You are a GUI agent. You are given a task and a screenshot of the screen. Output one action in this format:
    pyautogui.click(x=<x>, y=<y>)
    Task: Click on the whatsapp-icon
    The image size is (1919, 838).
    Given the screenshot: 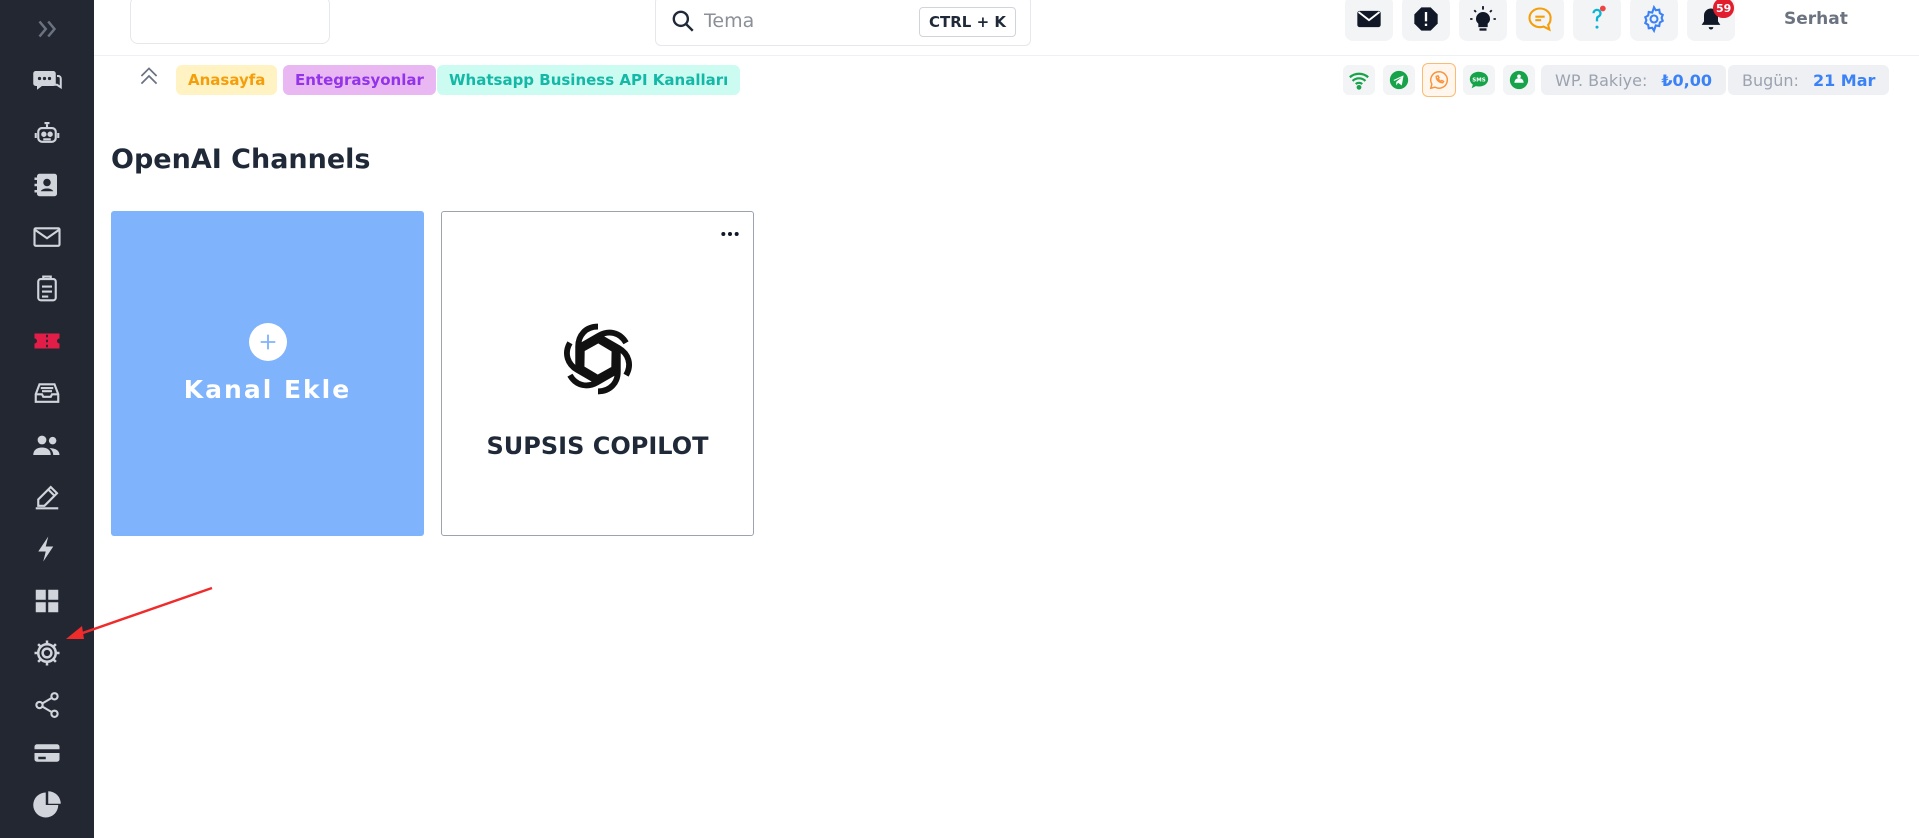 What is the action you would take?
    pyautogui.click(x=1439, y=80)
    